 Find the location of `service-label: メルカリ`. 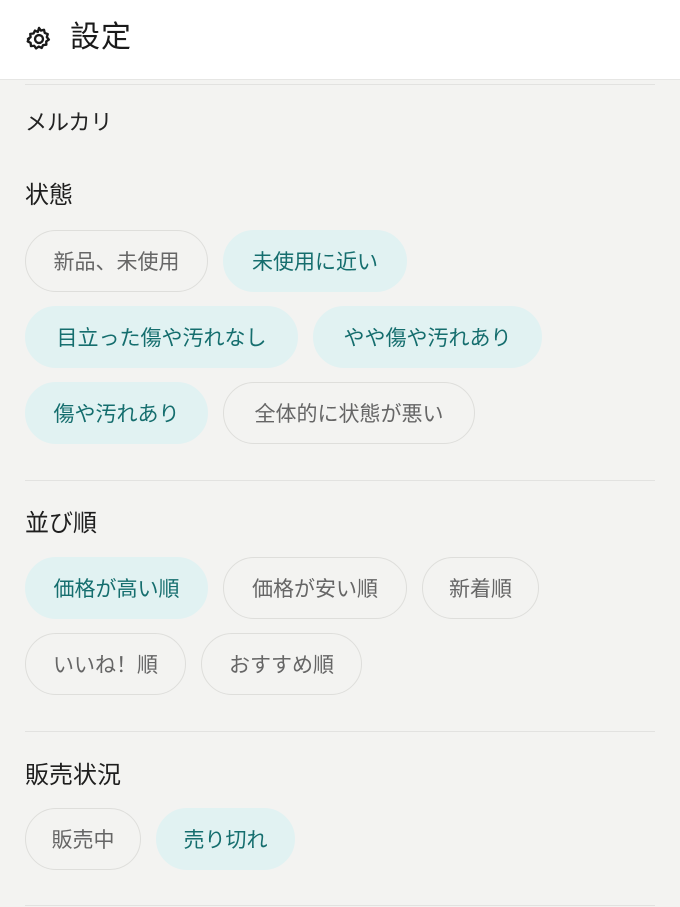

service-label: メルカリ is located at coordinates (69, 123).